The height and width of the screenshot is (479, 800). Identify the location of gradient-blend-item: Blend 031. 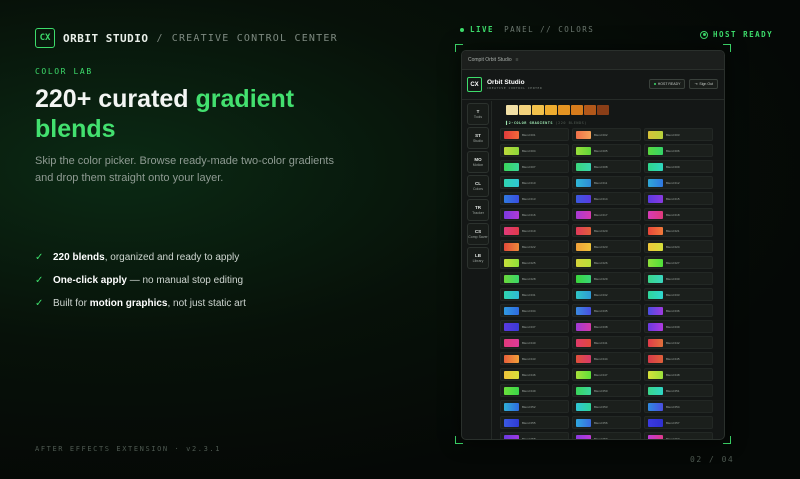
(534, 294).